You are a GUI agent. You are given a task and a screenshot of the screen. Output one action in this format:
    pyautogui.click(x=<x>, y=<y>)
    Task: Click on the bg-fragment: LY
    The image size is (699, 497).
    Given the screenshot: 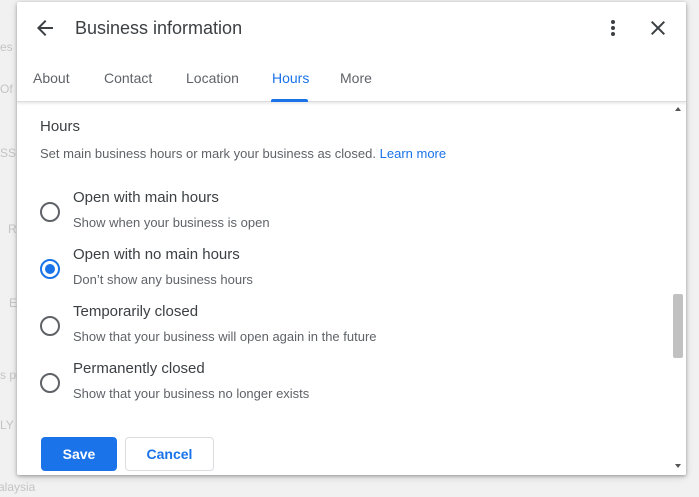 What is the action you would take?
    pyautogui.click(x=7, y=425)
    